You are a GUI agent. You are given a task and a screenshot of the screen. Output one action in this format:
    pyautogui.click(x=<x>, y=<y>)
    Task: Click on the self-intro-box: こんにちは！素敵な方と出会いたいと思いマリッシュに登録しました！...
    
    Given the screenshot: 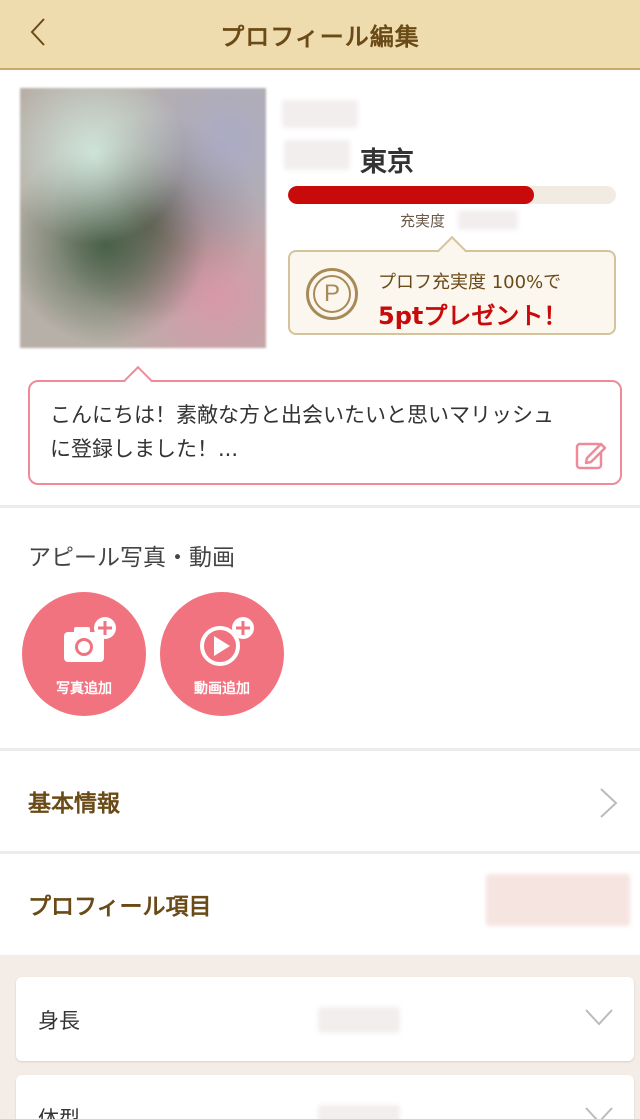 What is the action you would take?
    pyautogui.click(x=325, y=425)
    